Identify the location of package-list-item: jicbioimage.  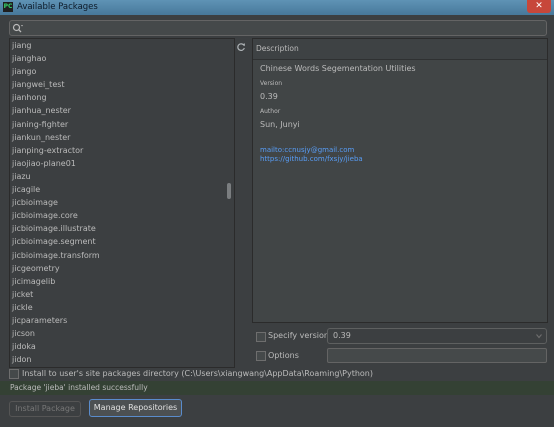
(122, 202).